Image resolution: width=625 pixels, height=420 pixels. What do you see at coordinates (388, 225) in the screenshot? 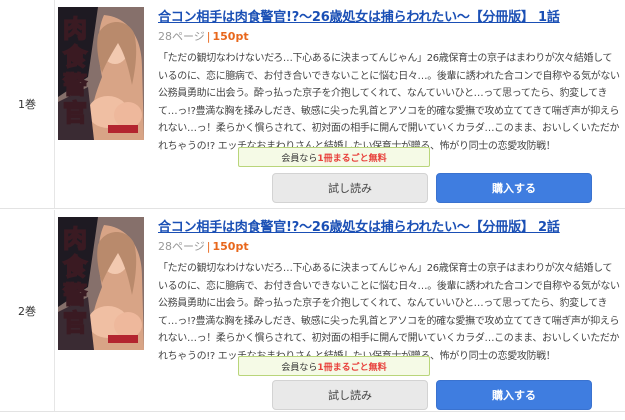
I see `title-link: 合コン相手は肉食警官!?〜26歳処女は捕らわれたい〜【分冊版】 2話` at bounding box center [388, 225].